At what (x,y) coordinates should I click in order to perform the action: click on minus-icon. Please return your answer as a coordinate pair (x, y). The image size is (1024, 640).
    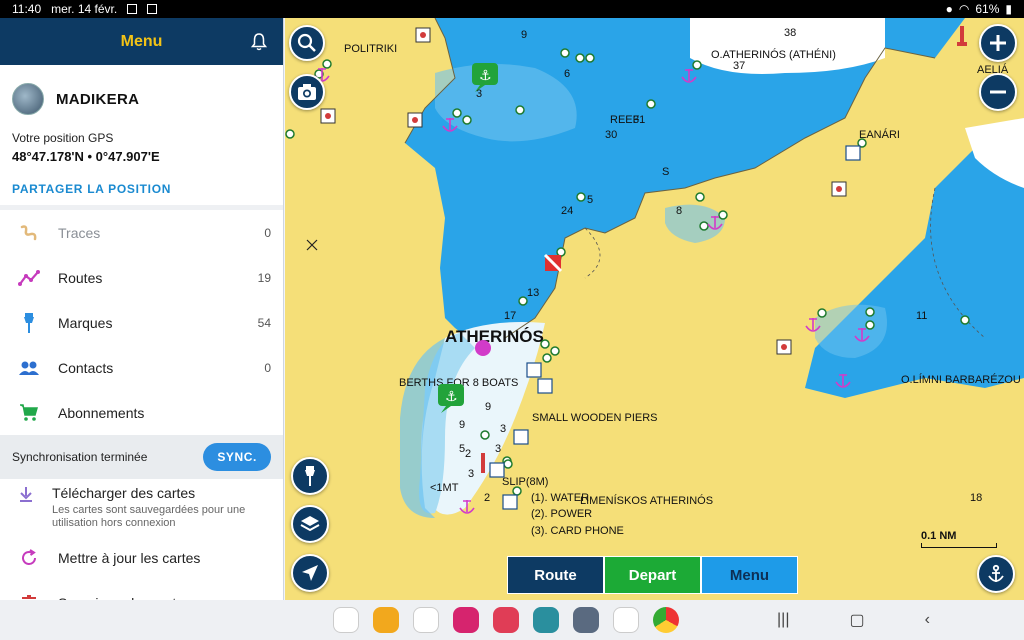
    Looking at the image, I should click on (998, 92).